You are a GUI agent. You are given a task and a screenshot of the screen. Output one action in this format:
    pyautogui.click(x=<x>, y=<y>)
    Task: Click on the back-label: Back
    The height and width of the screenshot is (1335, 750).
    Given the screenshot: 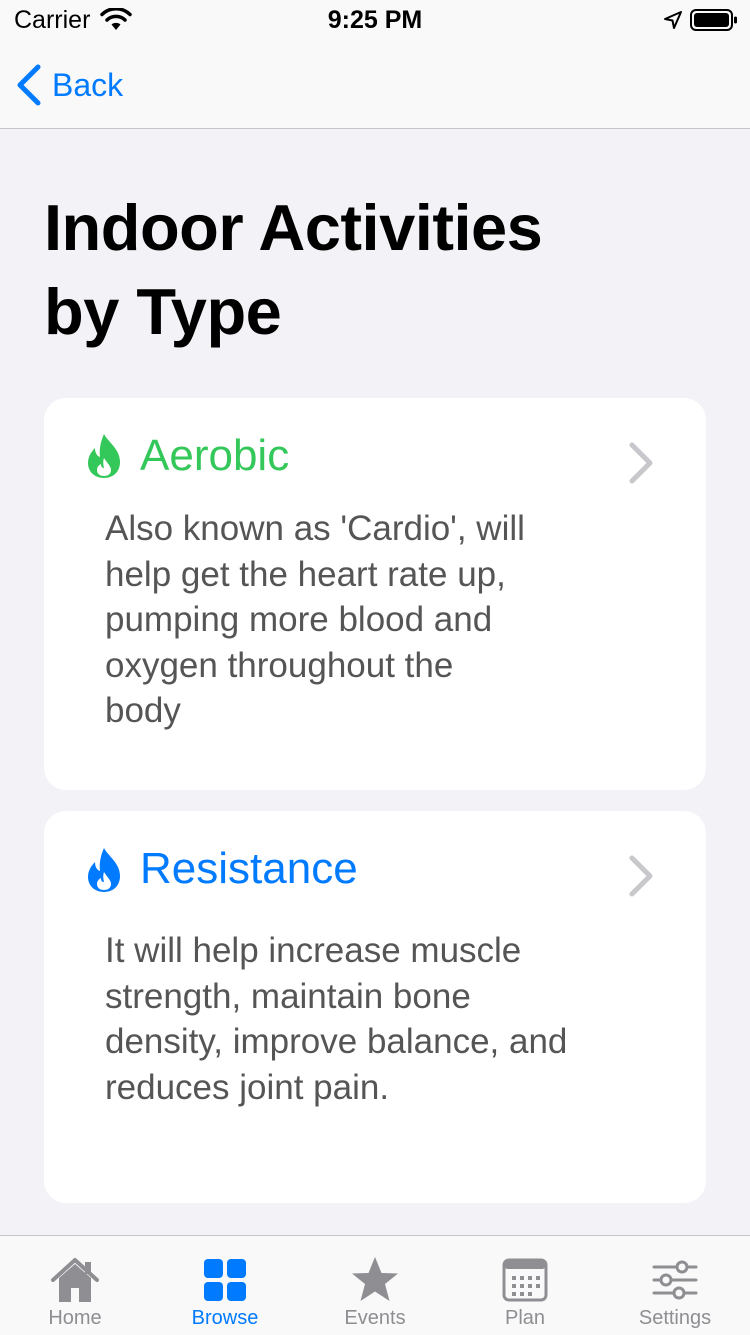 What is the action you would take?
    pyautogui.click(x=88, y=84)
    